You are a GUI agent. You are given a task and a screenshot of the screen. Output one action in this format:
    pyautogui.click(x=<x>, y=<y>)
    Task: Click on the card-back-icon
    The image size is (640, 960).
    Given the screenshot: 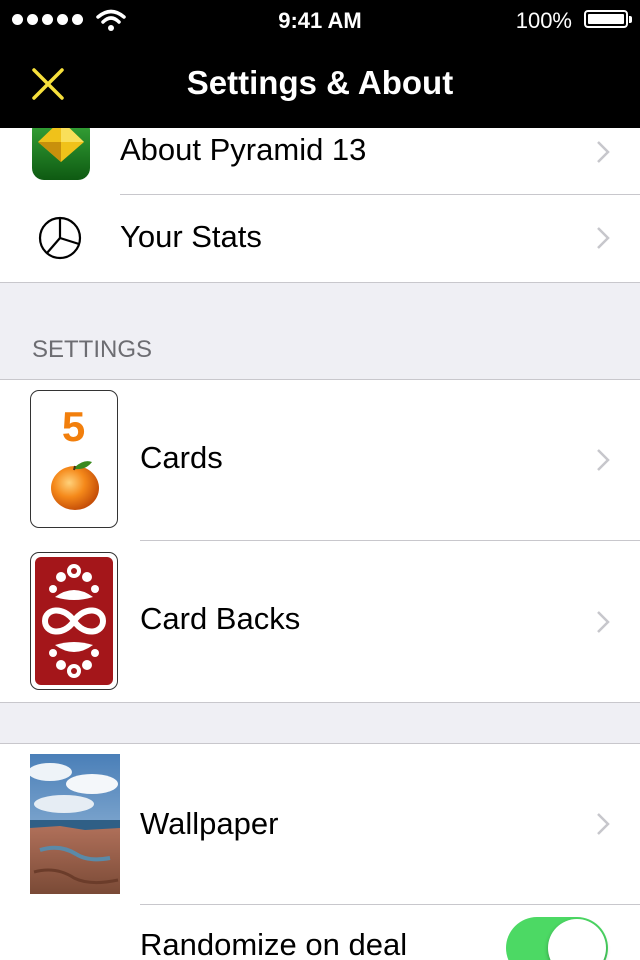 What is the action you would take?
    pyautogui.click(x=74, y=621)
    